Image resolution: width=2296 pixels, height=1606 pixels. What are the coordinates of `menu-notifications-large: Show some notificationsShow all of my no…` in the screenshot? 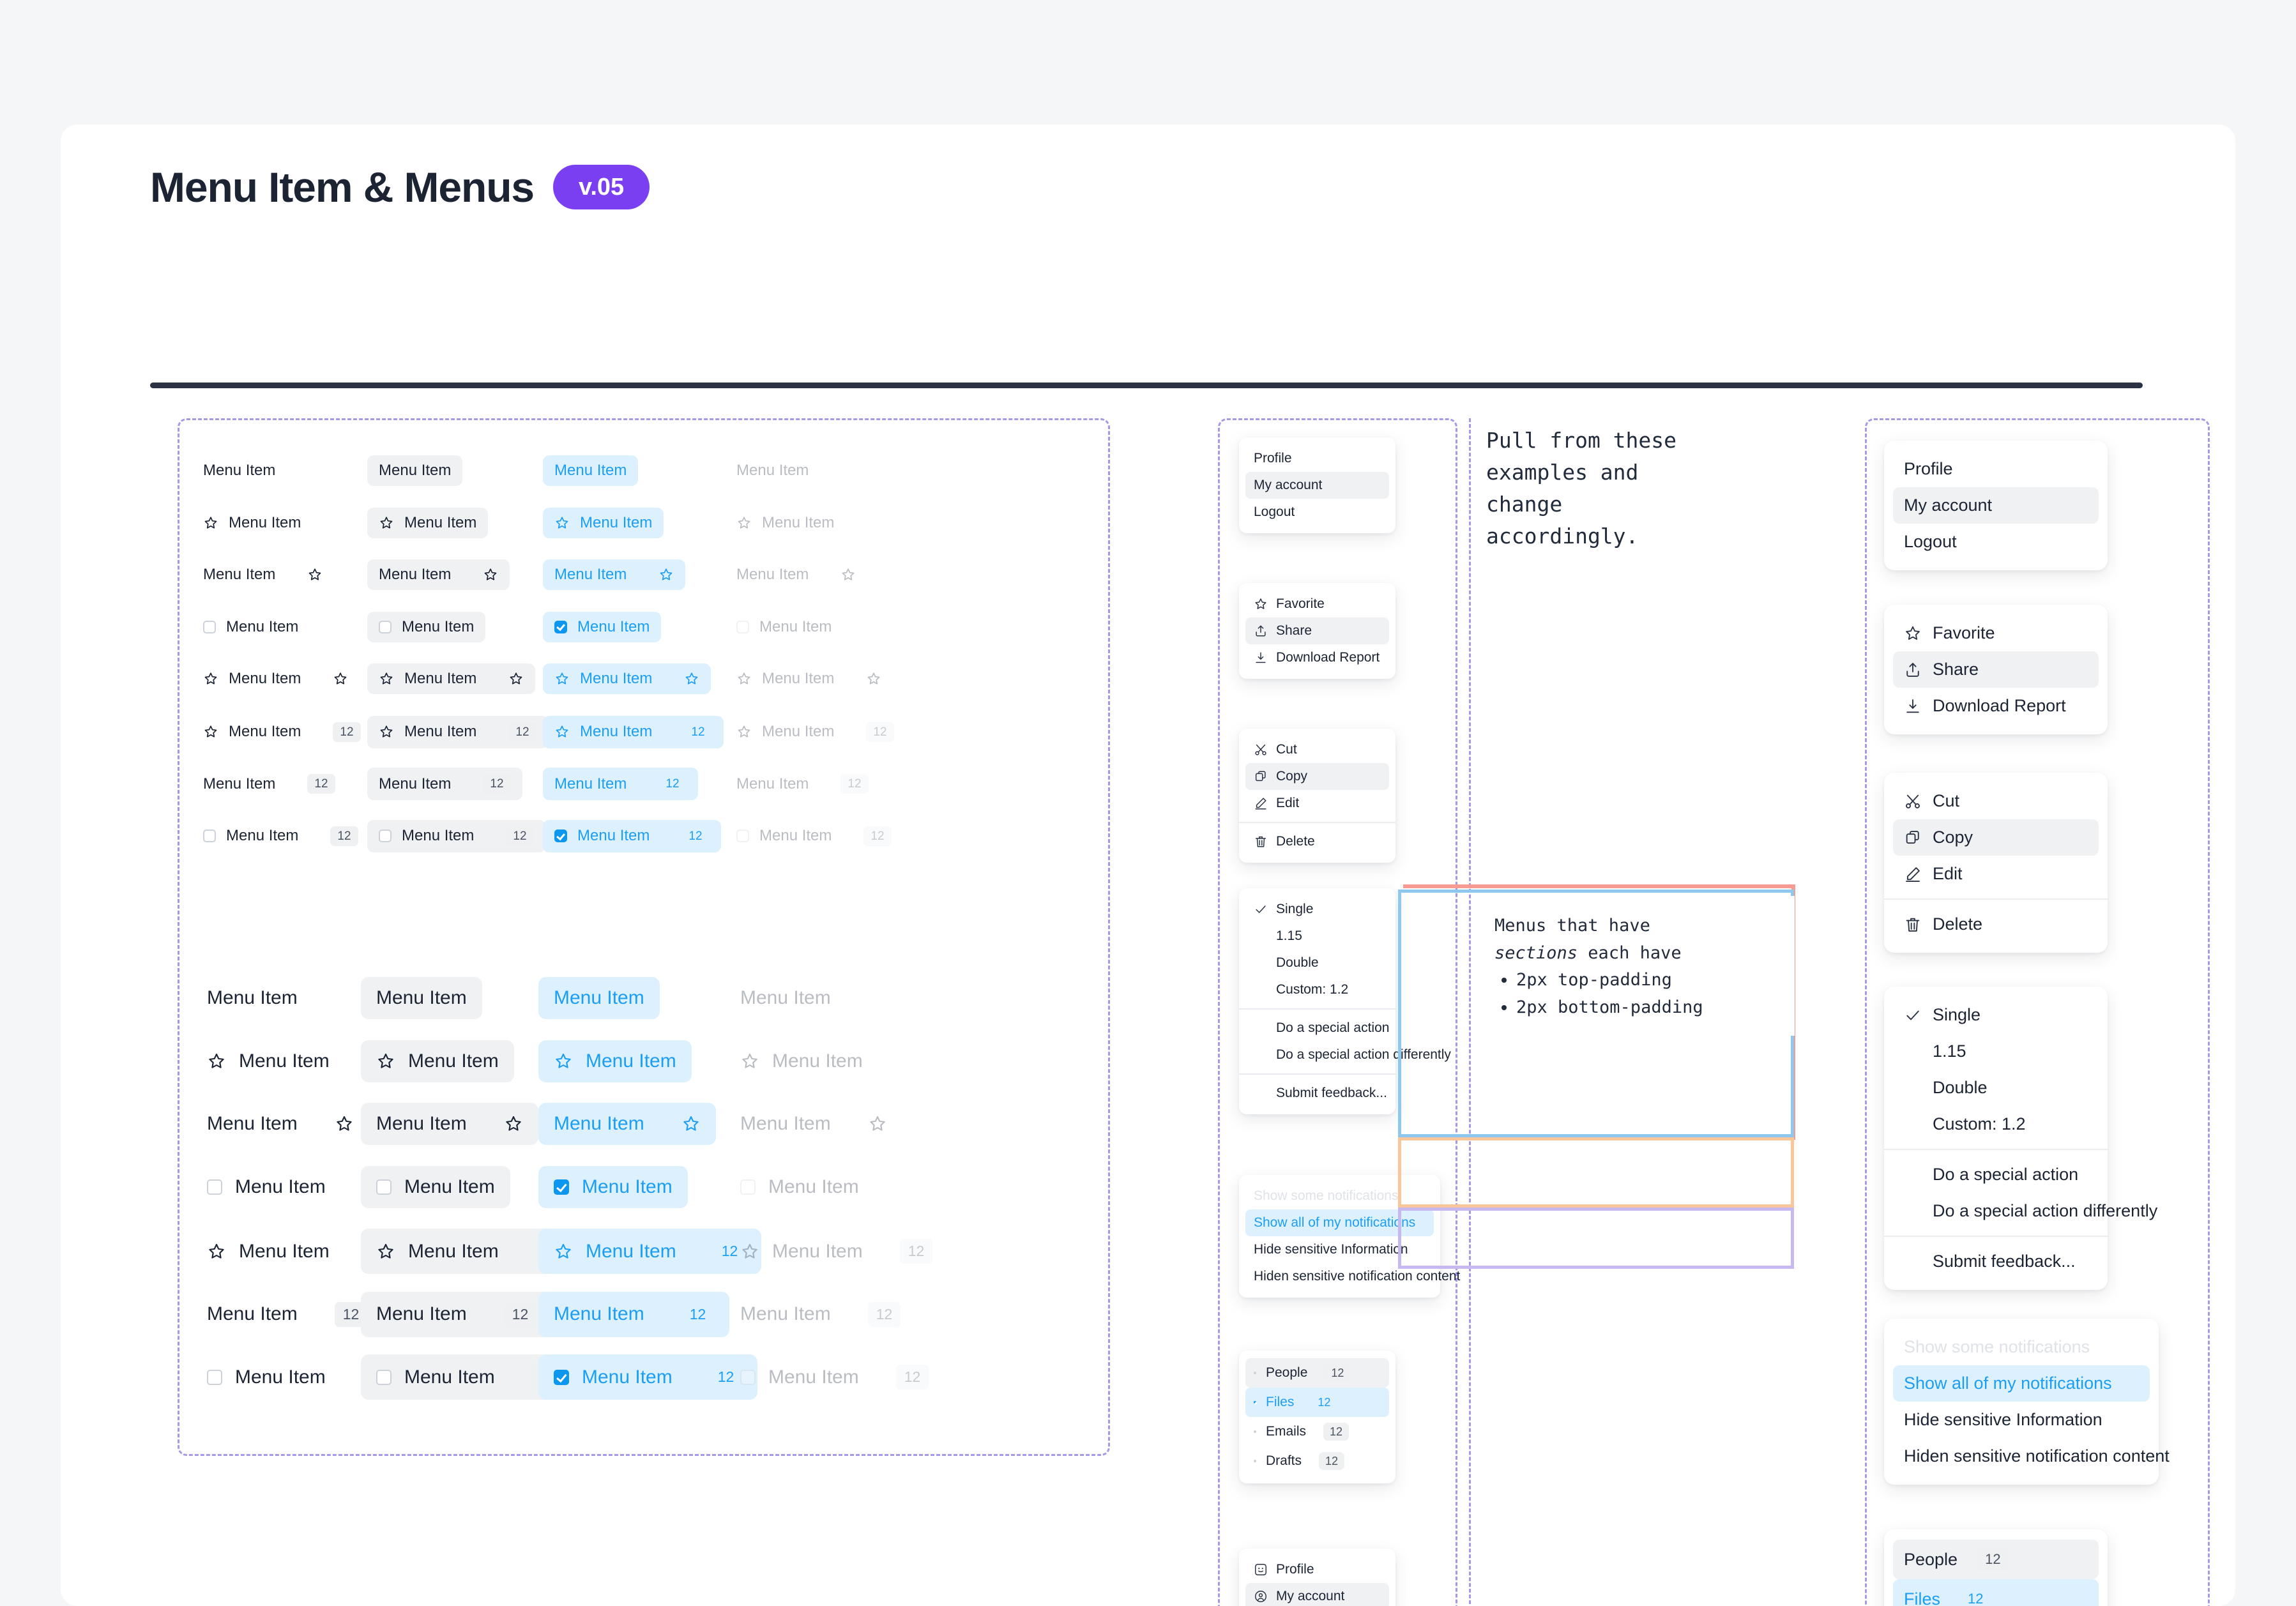 It's located at (2021, 1402).